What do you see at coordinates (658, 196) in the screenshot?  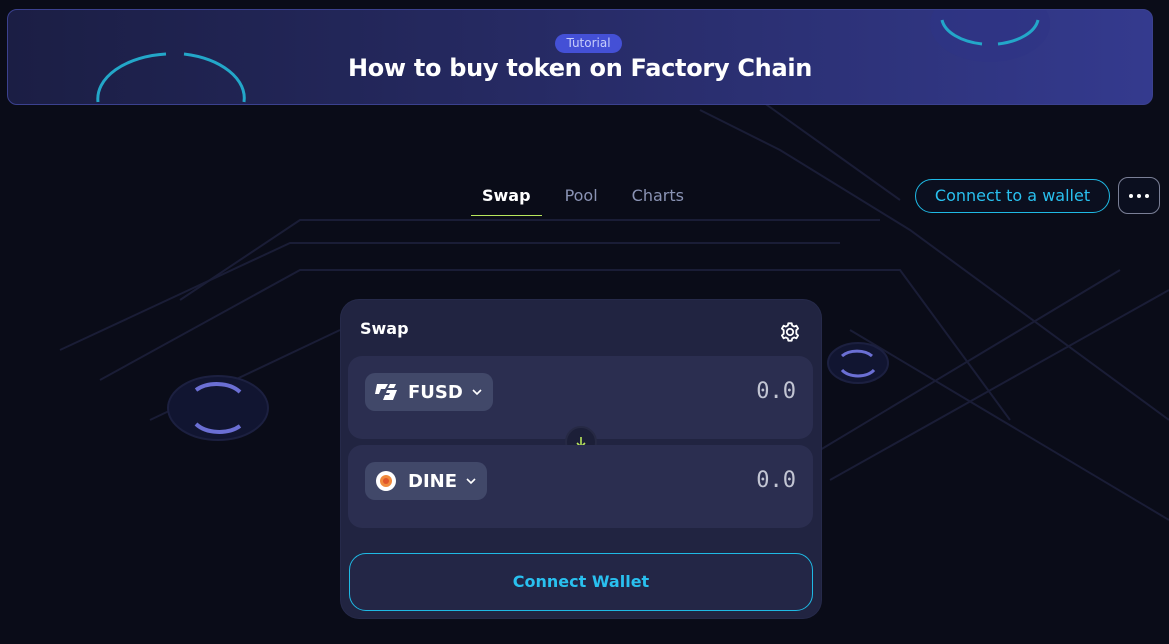 I see `tab-charts: Charts` at bounding box center [658, 196].